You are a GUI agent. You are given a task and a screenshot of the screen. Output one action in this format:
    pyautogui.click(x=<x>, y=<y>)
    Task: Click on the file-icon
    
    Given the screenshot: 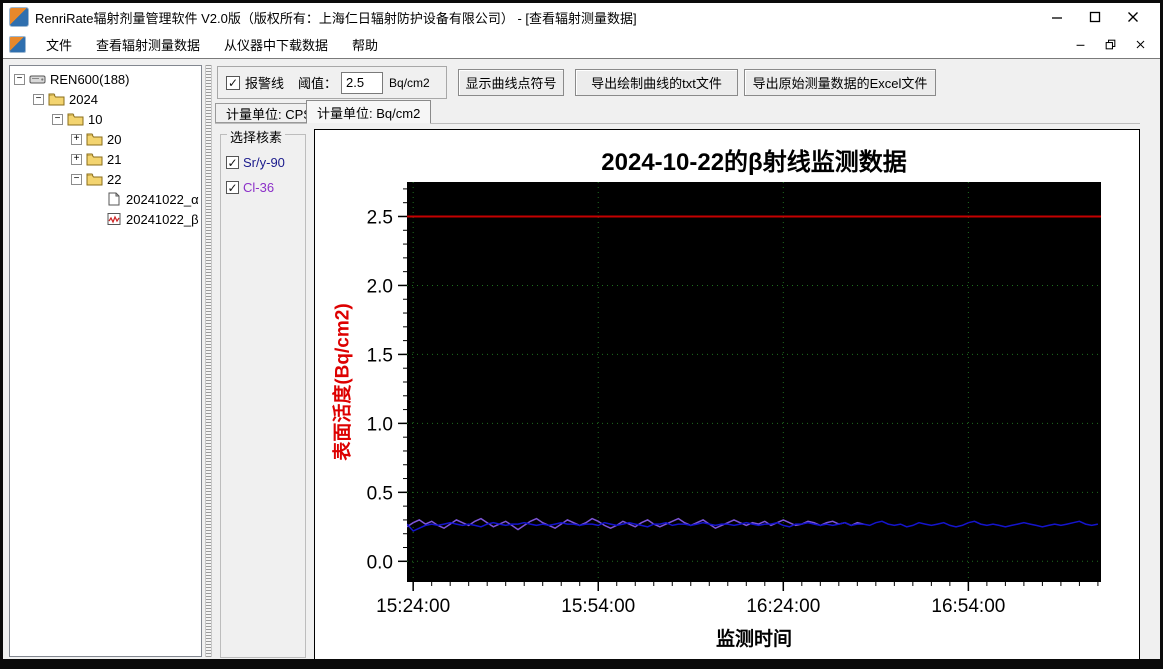 What is the action you would take?
    pyautogui.click(x=113, y=199)
    